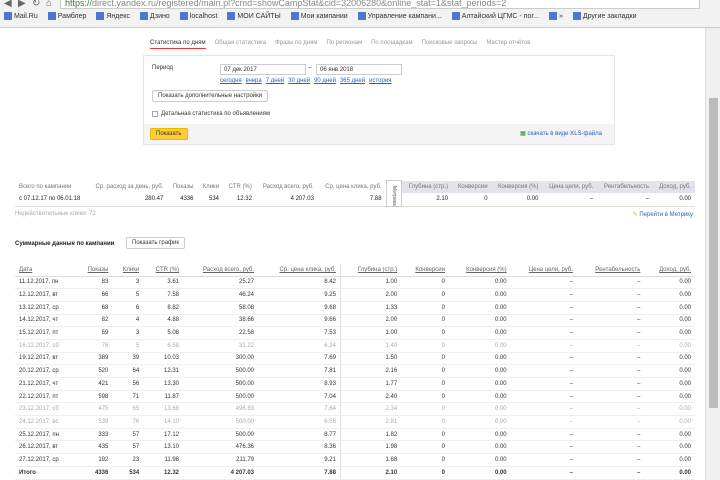 This screenshot has height=480, width=720. What do you see at coordinates (21, 16) in the screenshot?
I see `bookmark-item: Mail.Ru` at bounding box center [21, 16].